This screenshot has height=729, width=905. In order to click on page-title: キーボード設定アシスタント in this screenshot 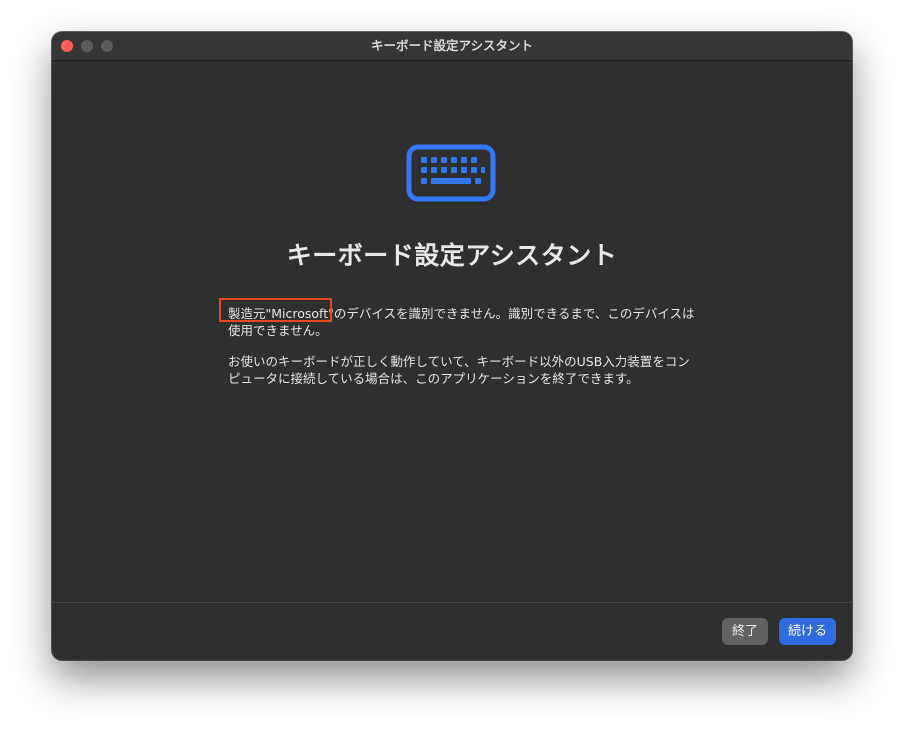, I will do `click(452, 255)`.